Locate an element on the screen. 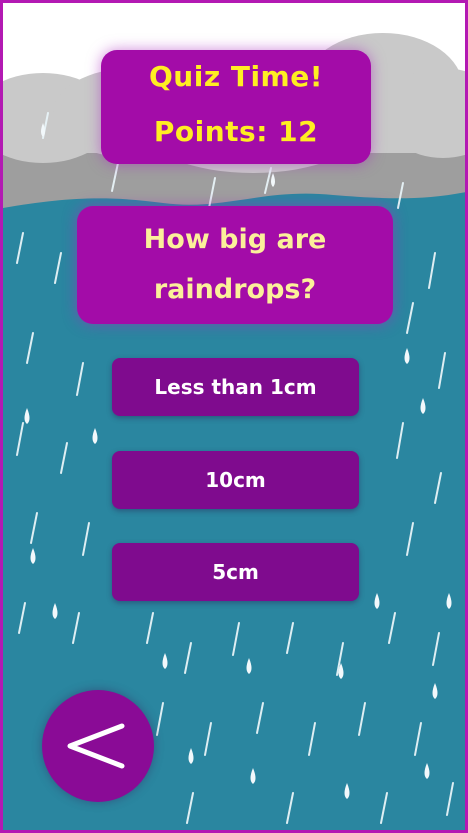 This screenshot has height=833, width=468. answer-button-less-than-1cm: Less than 1cm is located at coordinates (235, 387).